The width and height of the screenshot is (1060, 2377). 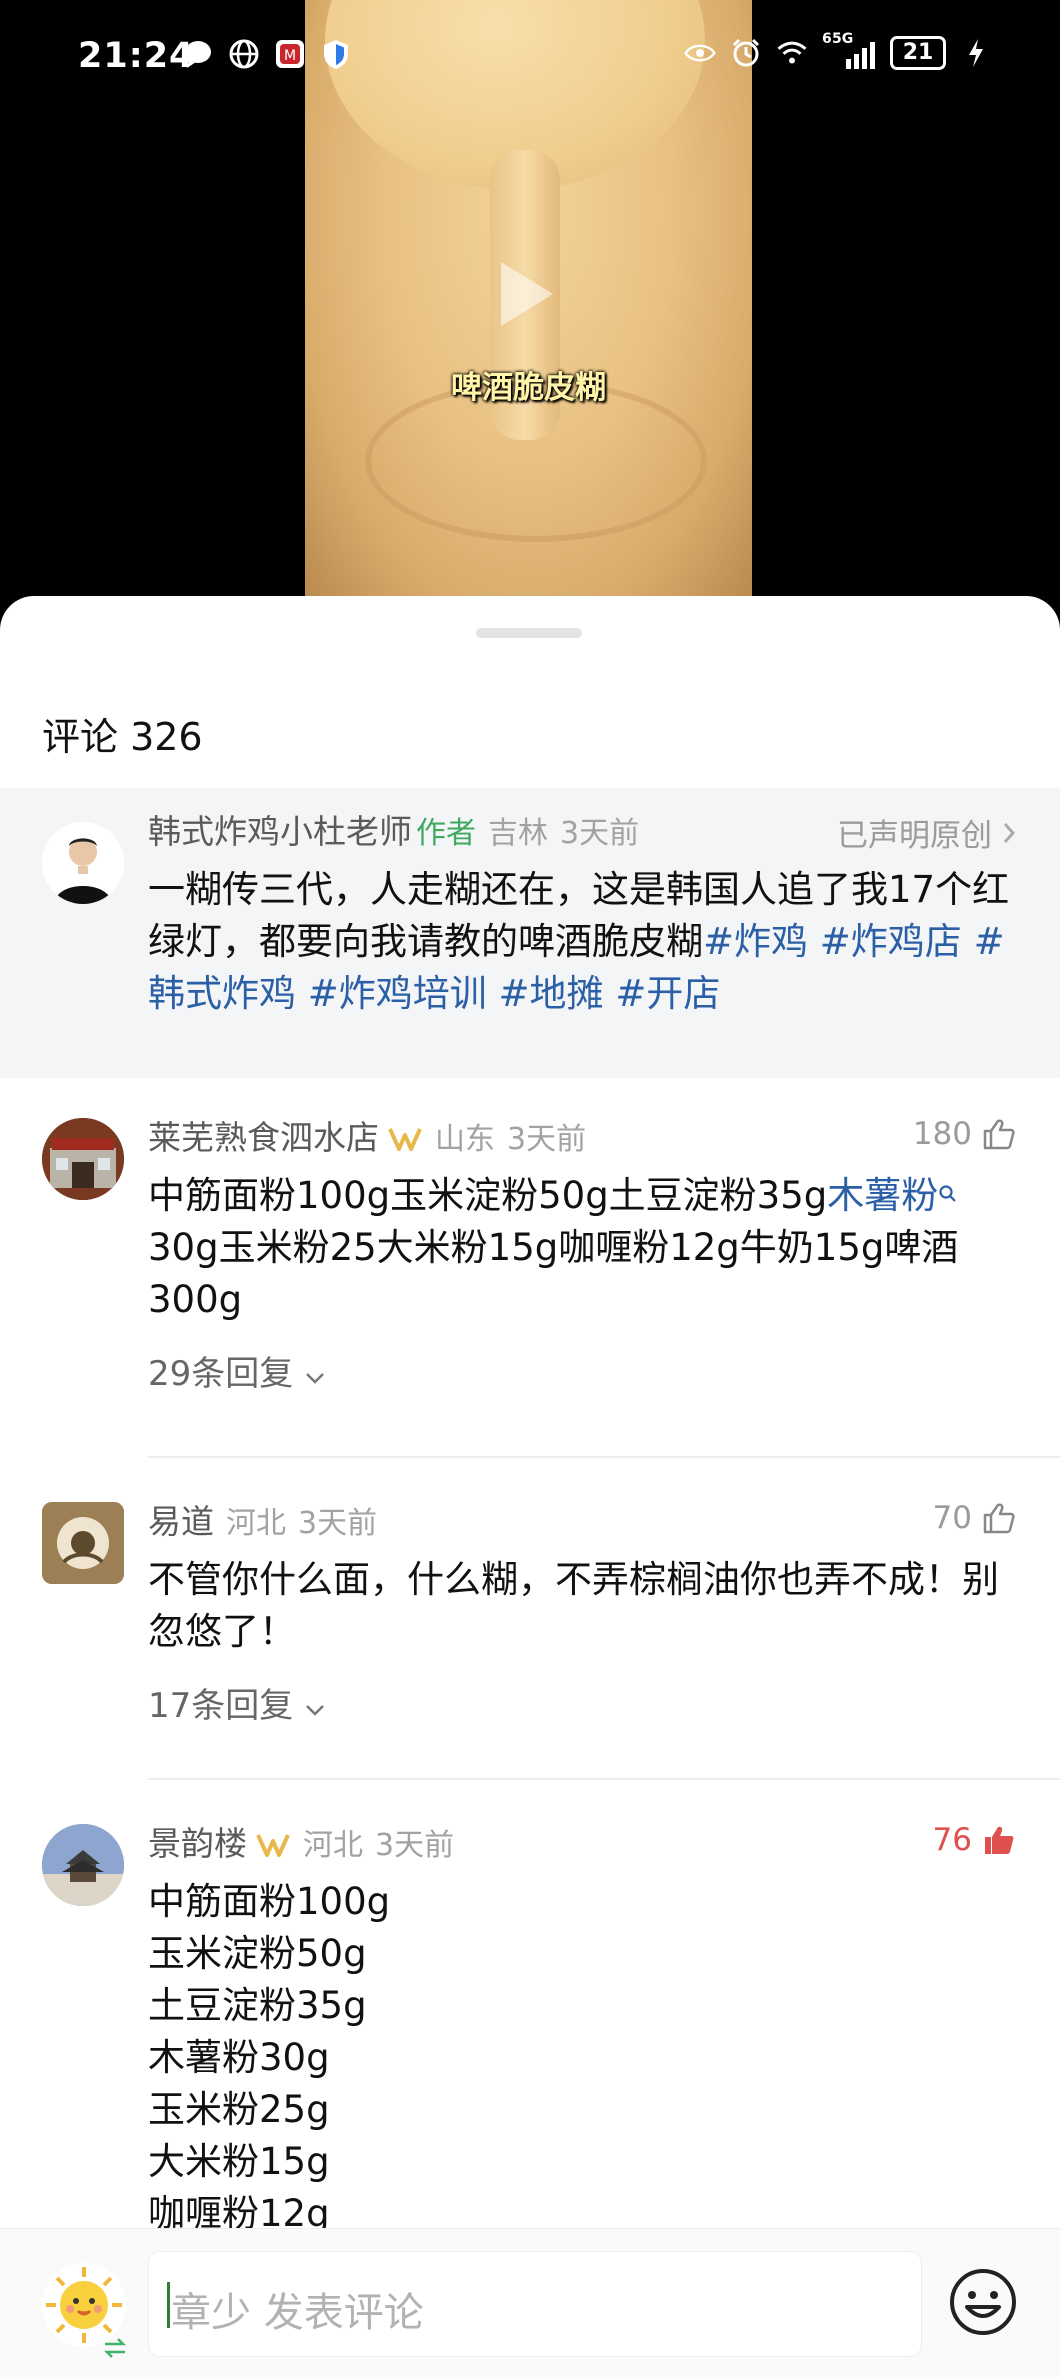 I want to click on video-caption: 啤酒脆皮糊, so click(x=528, y=388).